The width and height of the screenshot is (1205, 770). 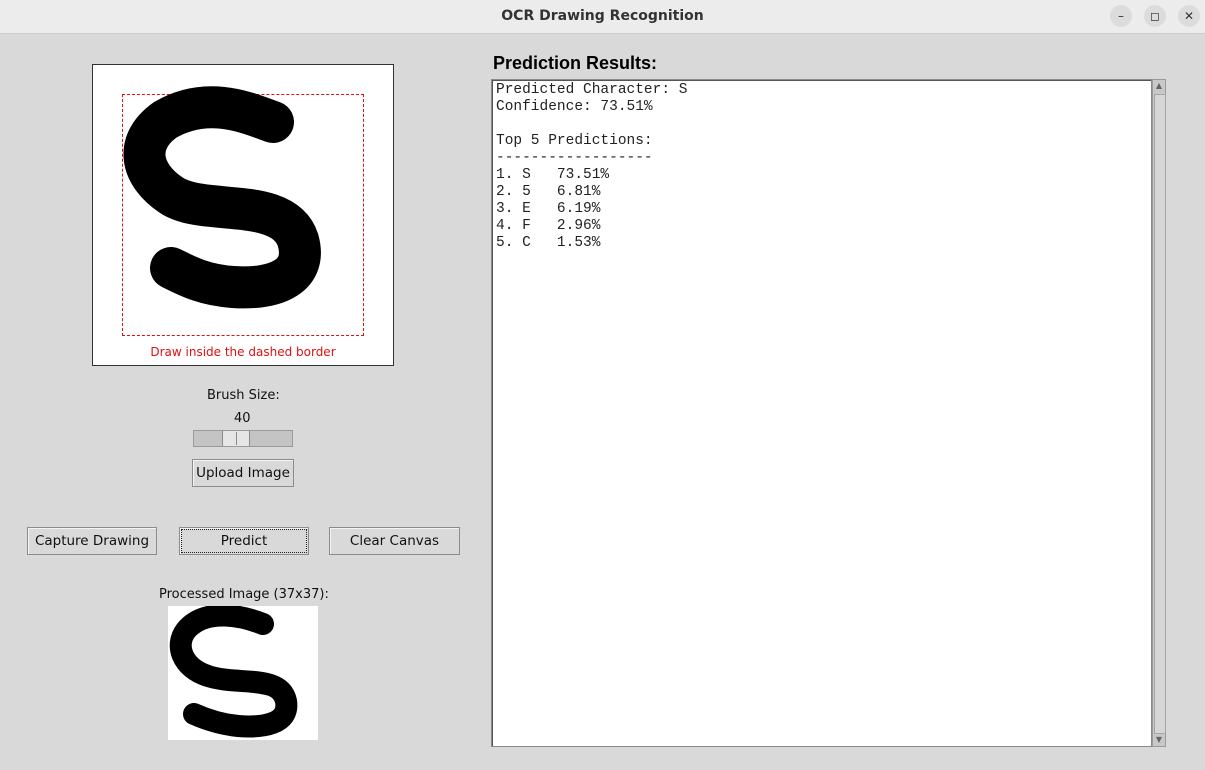 What do you see at coordinates (243, 395) in the screenshot?
I see `brush-size-label: Brush Size:` at bounding box center [243, 395].